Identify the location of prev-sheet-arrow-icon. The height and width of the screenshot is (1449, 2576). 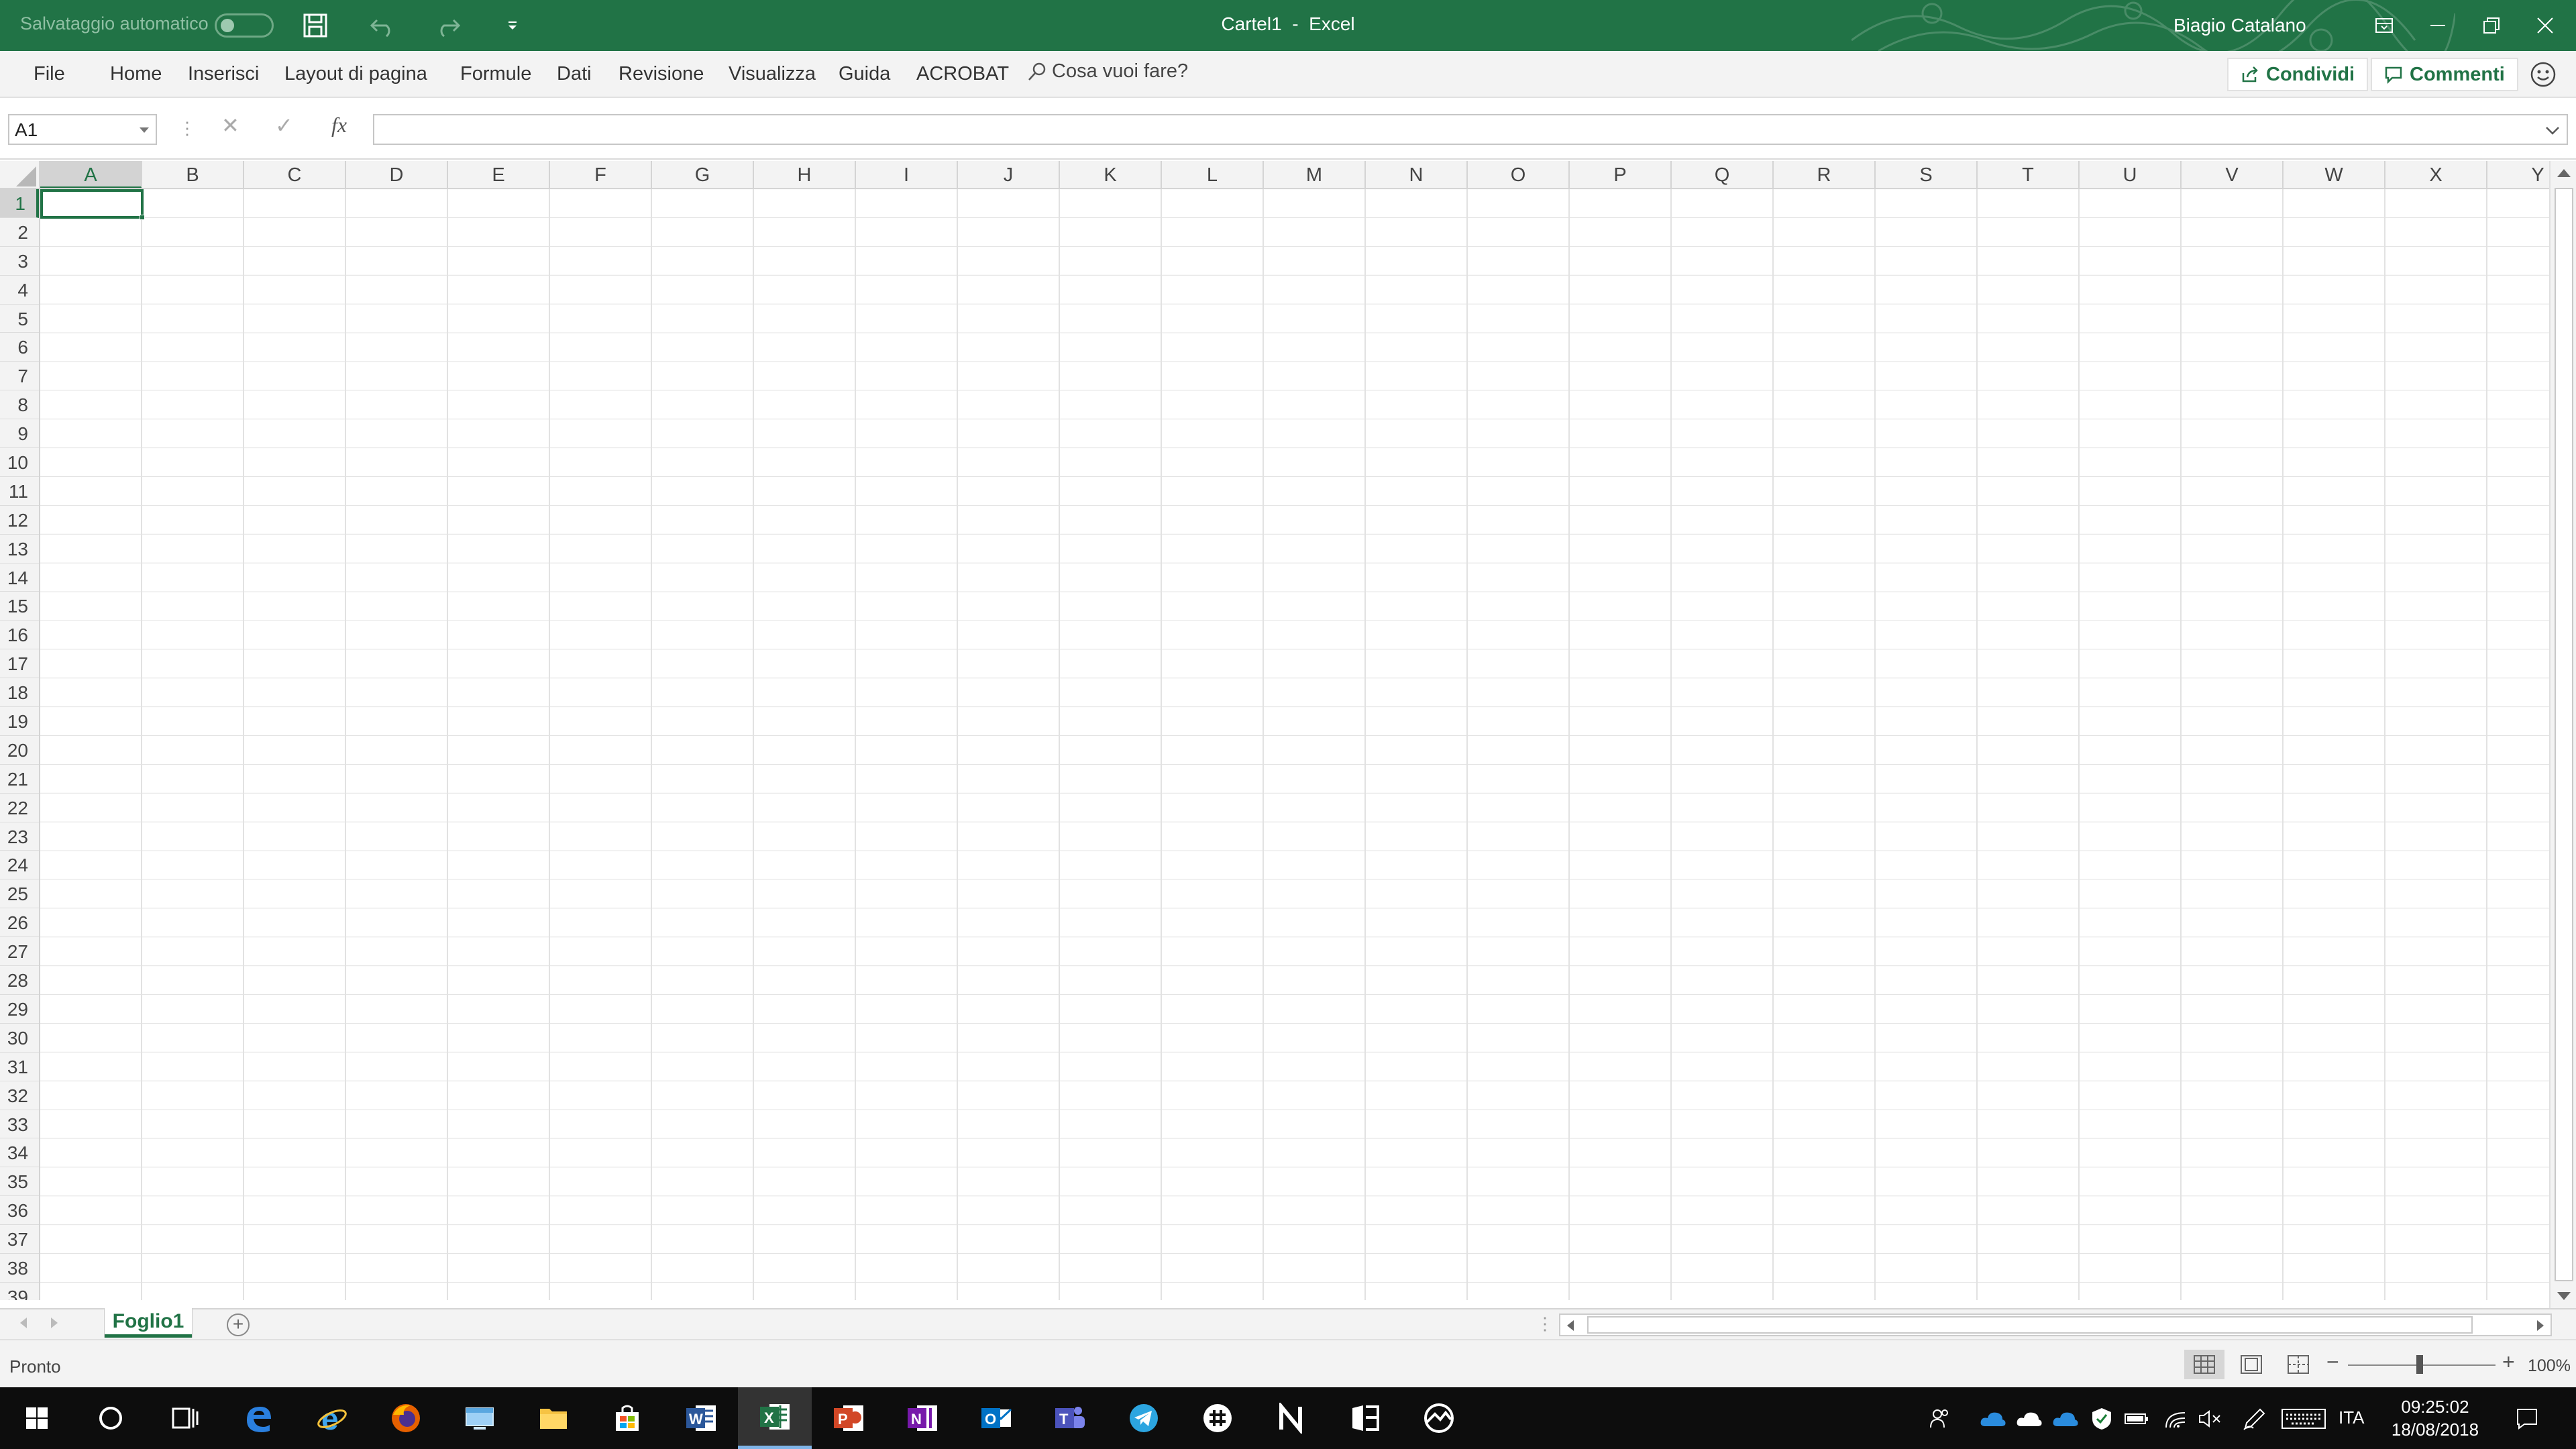
(23, 1323).